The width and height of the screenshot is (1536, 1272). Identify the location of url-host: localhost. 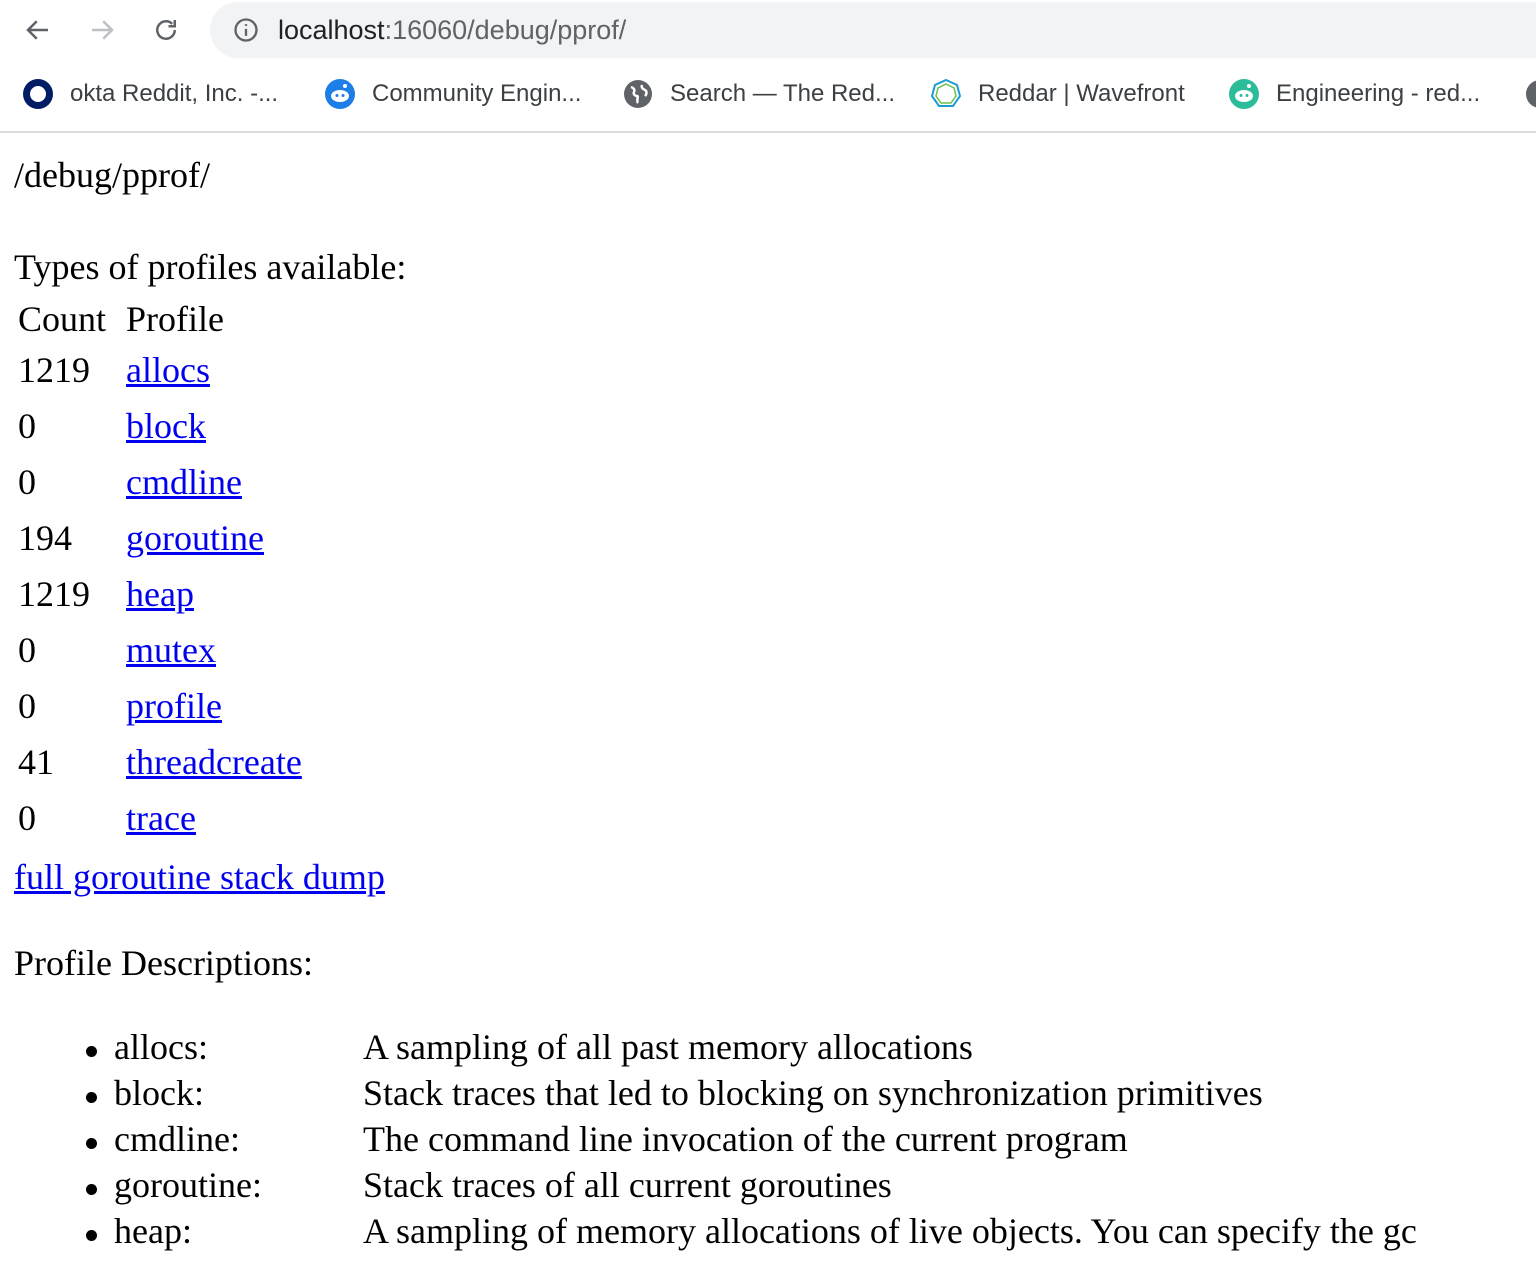
(331, 30).